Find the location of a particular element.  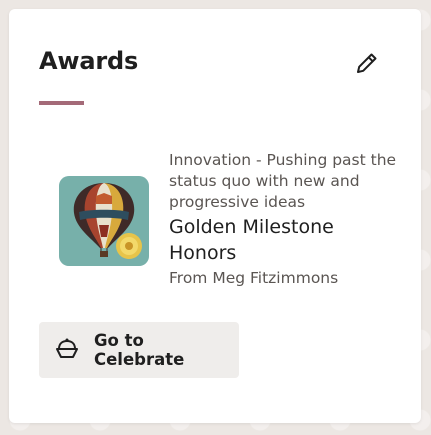

go-to-celebrate-button: Go to Celebrate is located at coordinates (139, 350).